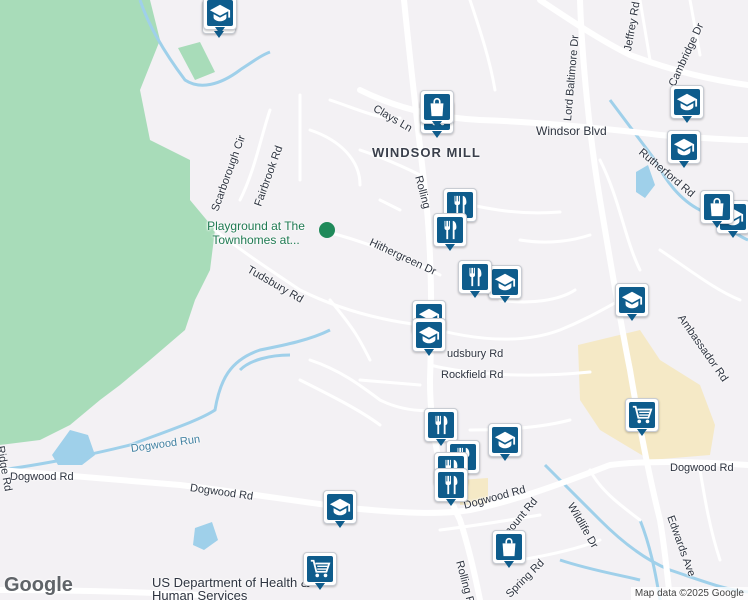 Image resolution: width=748 pixels, height=600 pixels. What do you see at coordinates (38, 585) in the screenshot?
I see `google-logo: Google` at bounding box center [38, 585].